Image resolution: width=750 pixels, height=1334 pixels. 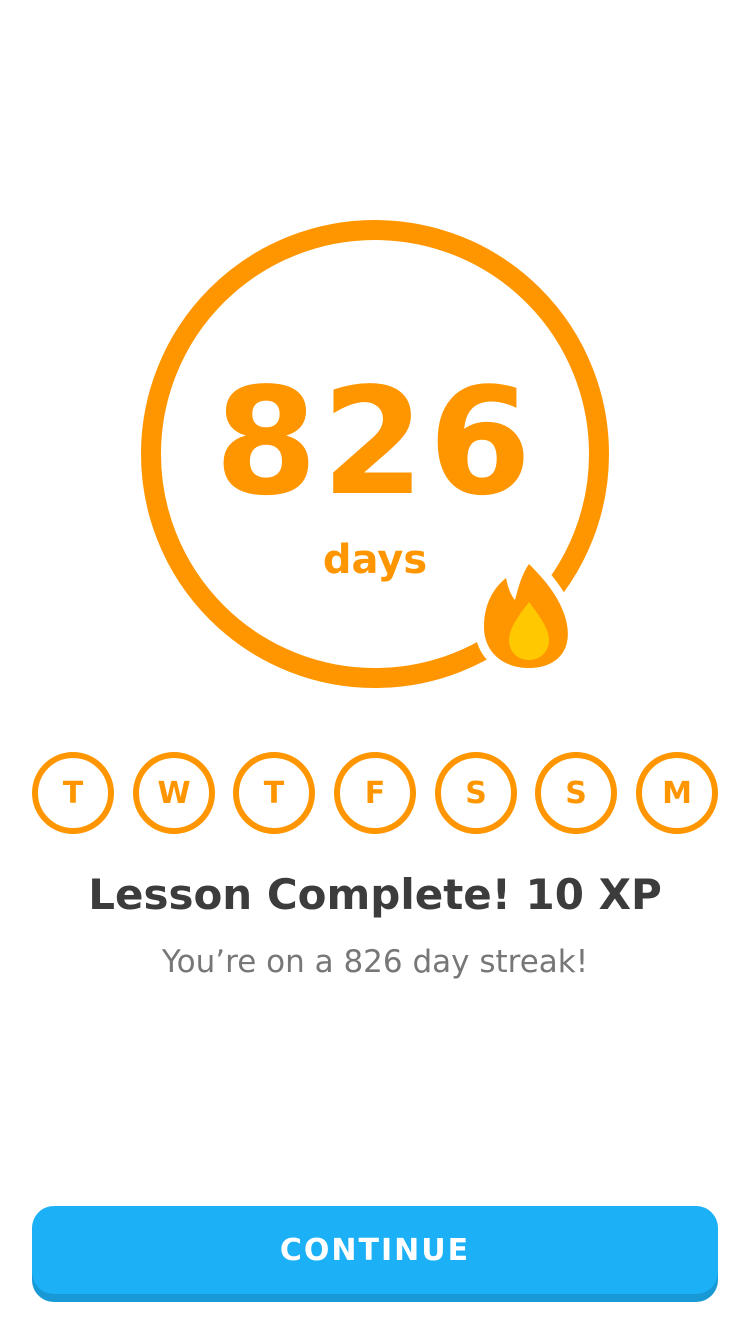 What do you see at coordinates (375, 1250) in the screenshot?
I see `continue-button: CONTINUE` at bounding box center [375, 1250].